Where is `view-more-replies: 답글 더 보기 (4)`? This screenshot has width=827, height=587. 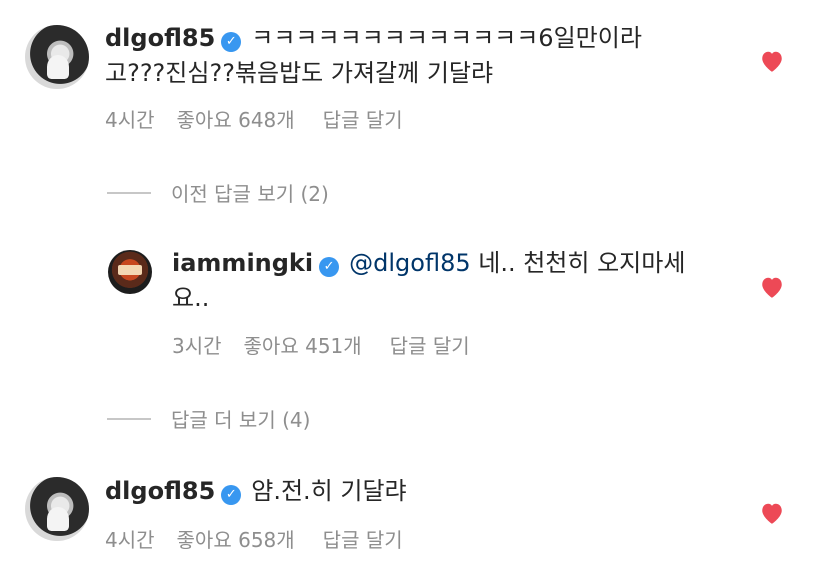 view-more-replies: 답글 더 보기 (4) is located at coordinates (208, 418).